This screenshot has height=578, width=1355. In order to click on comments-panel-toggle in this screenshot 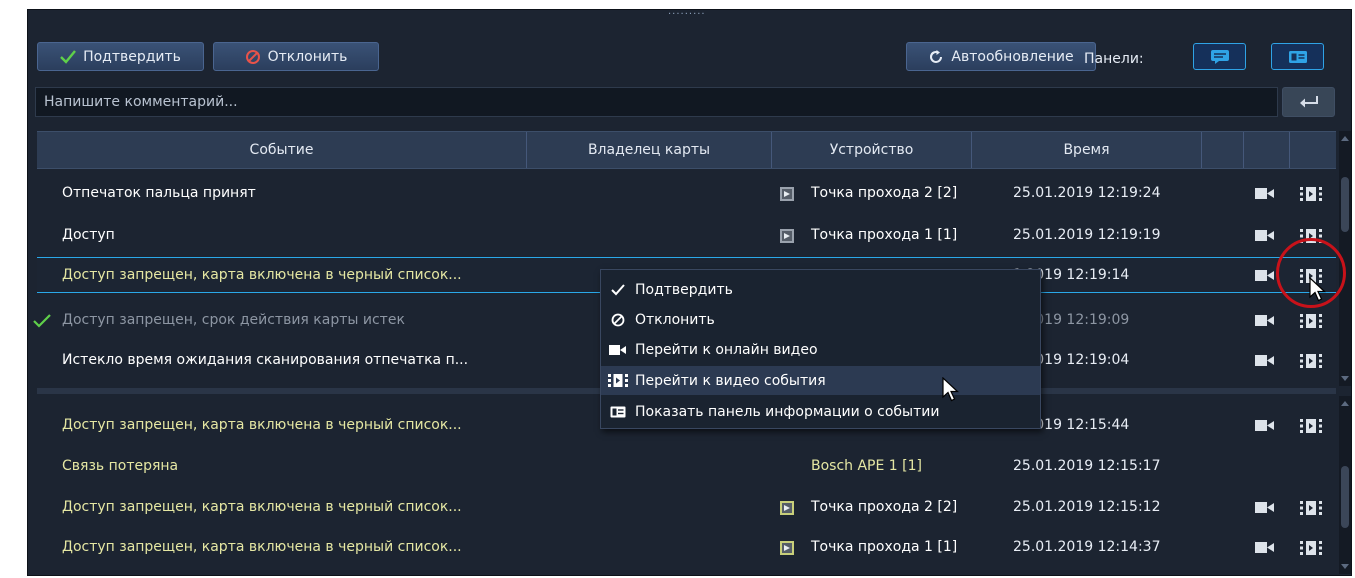, I will do `click(1219, 56)`.